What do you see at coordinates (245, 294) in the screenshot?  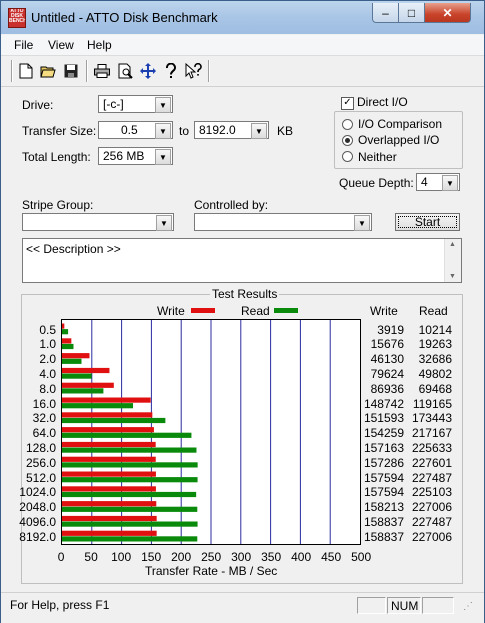 I see `test-results-title: Test Results` at bounding box center [245, 294].